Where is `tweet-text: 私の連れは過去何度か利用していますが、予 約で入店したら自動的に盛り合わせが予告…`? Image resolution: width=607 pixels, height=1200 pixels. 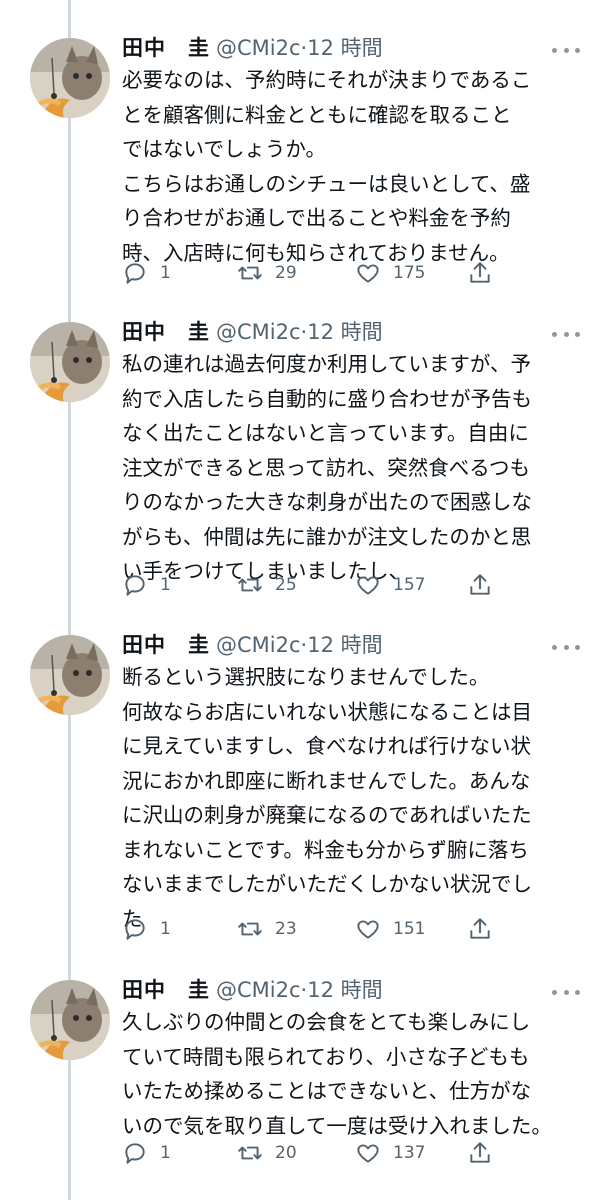 tweet-text: 私の連れは過去何度か利用していますが、予 約で入店したら自動的に盛り合わせが予告… is located at coordinates (327, 467).